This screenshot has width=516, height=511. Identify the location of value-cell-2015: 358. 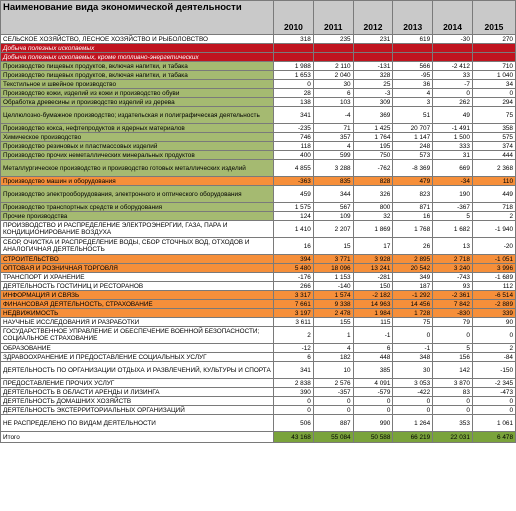
(493, 128).